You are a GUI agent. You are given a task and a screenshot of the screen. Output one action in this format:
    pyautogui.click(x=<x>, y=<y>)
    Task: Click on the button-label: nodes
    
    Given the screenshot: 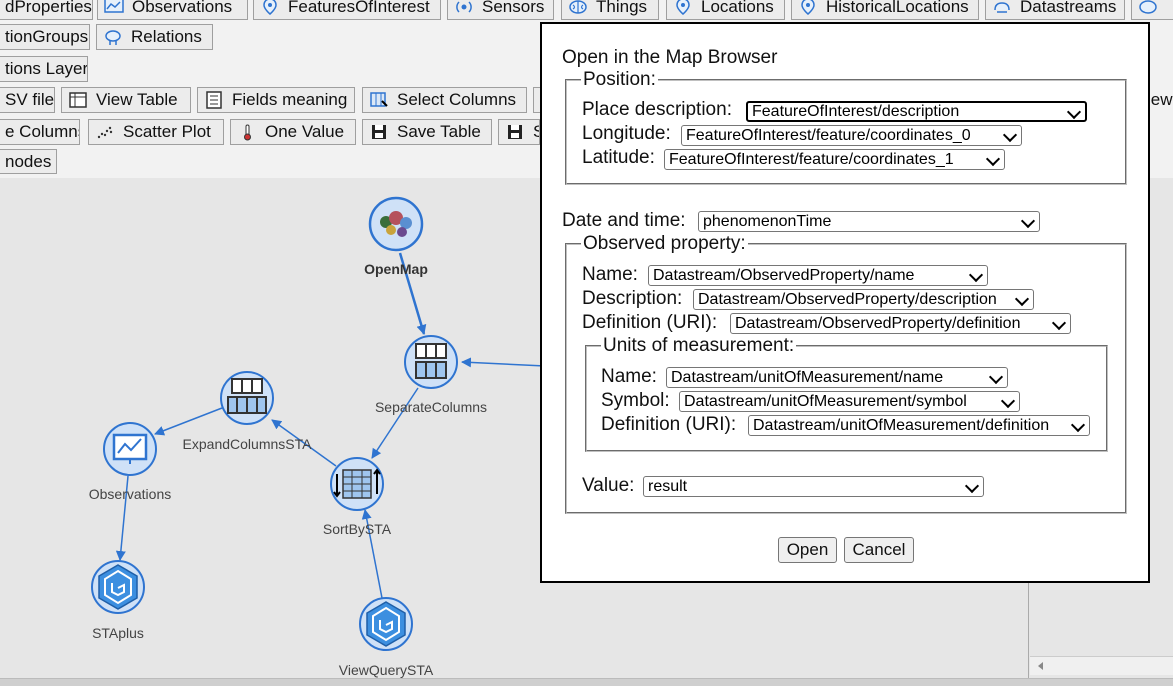 What is the action you would take?
    pyautogui.click(x=28, y=161)
    